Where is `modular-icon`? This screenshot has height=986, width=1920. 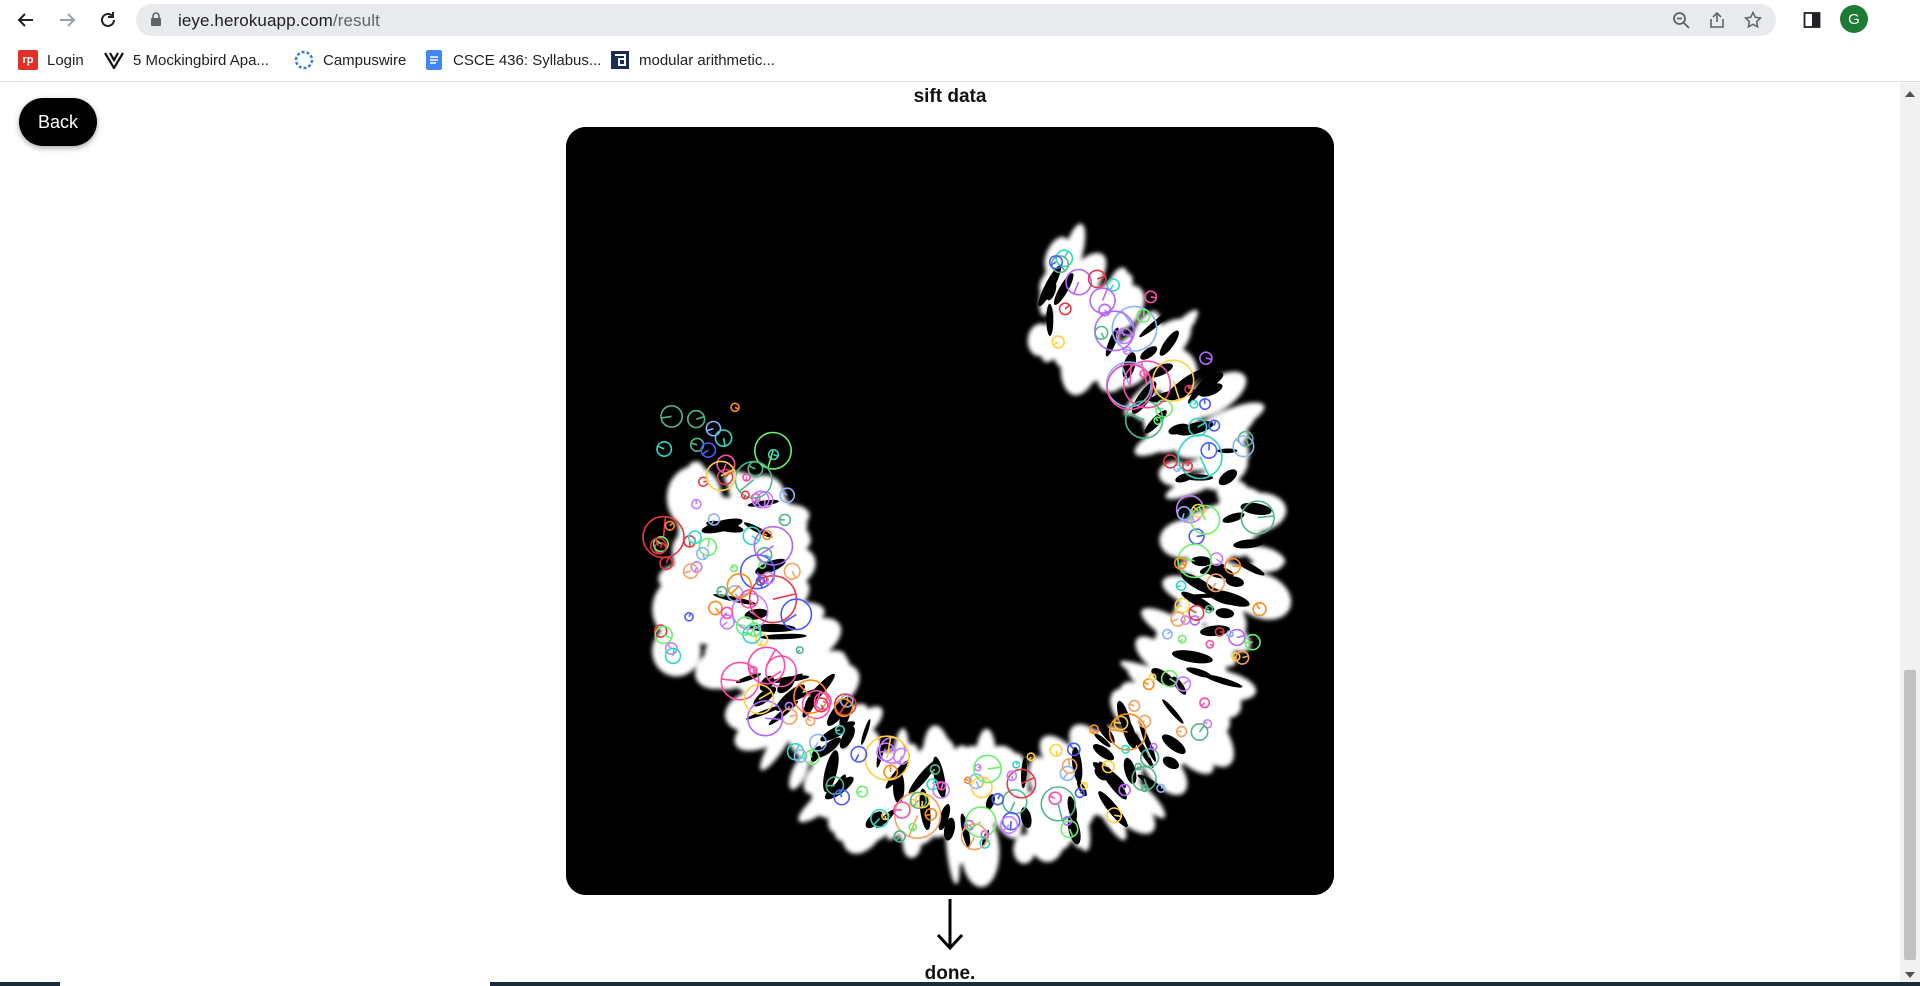
modular-icon is located at coordinates (620, 60).